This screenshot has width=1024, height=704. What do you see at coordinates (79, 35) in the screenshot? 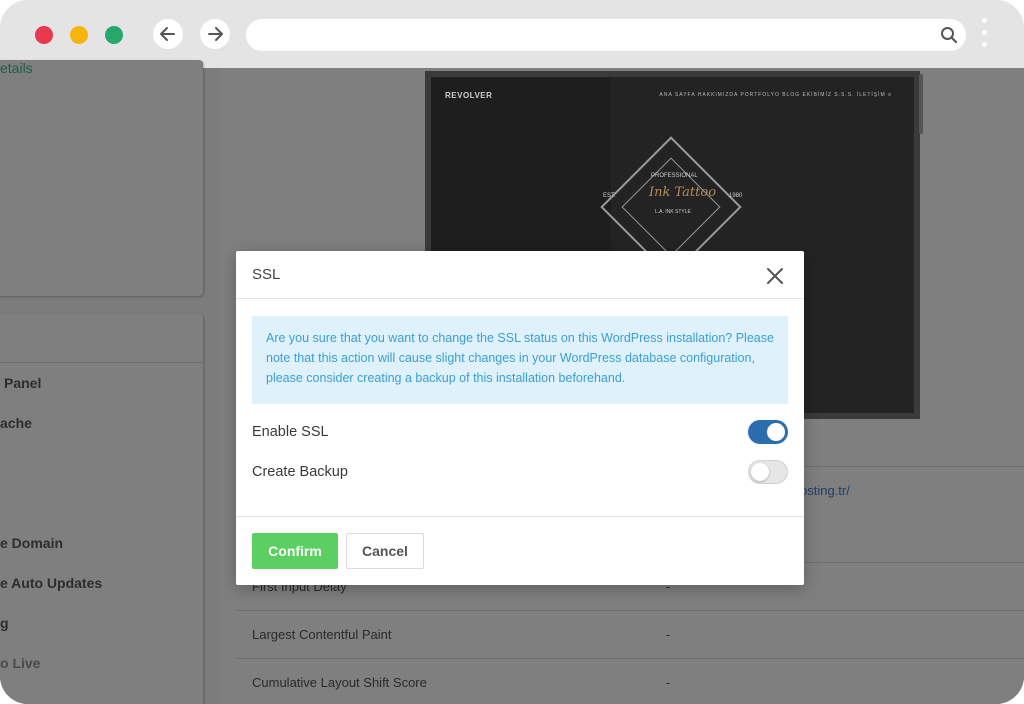
I see `minimize-window-button` at bounding box center [79, 35].